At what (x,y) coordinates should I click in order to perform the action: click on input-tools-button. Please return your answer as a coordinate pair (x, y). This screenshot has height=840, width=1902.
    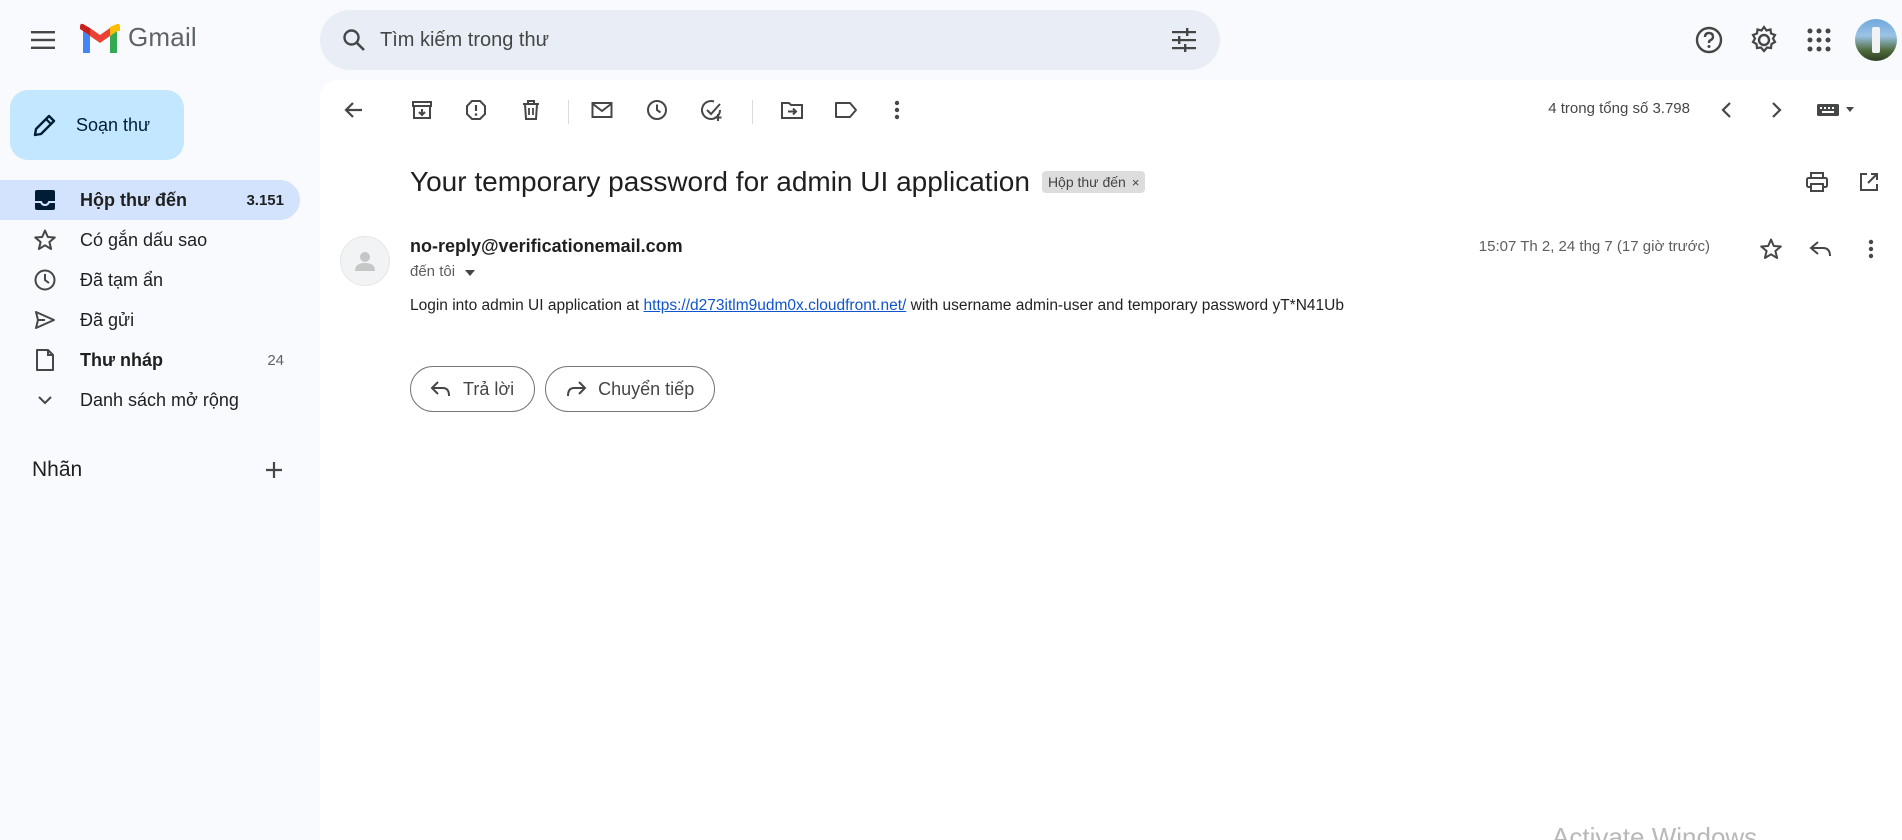
    Looking at the image, I should click on (1838, 110).